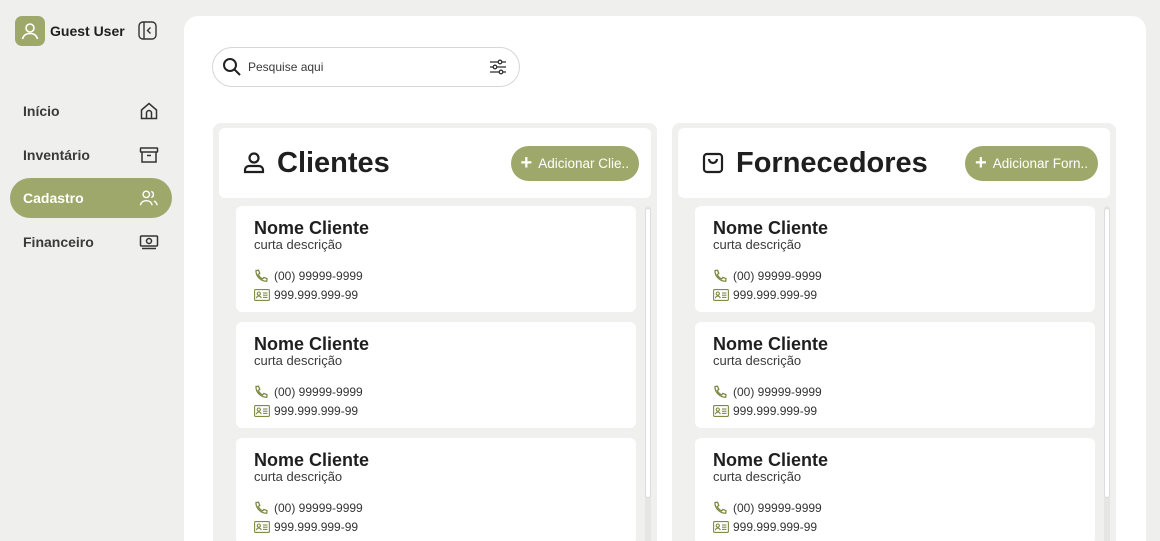 This screenshot has width=1160, height=541. Describe the element at coordinates (1107, 353) in the screenshot. I see `suppliers-scroll-thumb` at that location.